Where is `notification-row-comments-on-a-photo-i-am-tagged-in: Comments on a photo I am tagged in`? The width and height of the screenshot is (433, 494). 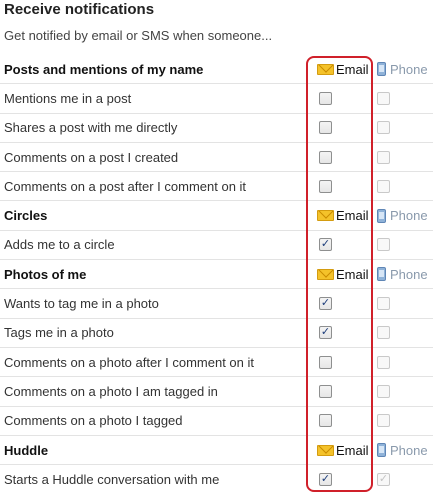 notification-row-comments-on-a-photo-i-am-tagged-in: Comments on a photo I am tagged in is located at coordinates (216, 392).